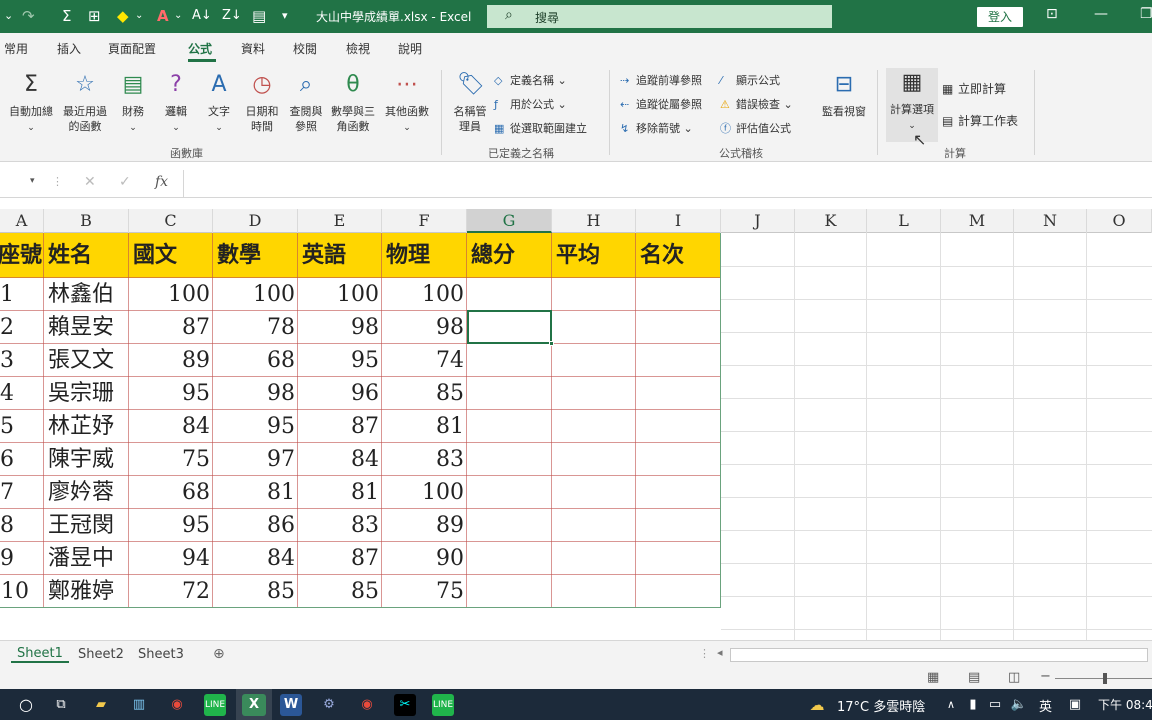 The image size is (1152, 720). I want to click on watch-window-button: ⊟ 監看視窗, so click(844, 94).